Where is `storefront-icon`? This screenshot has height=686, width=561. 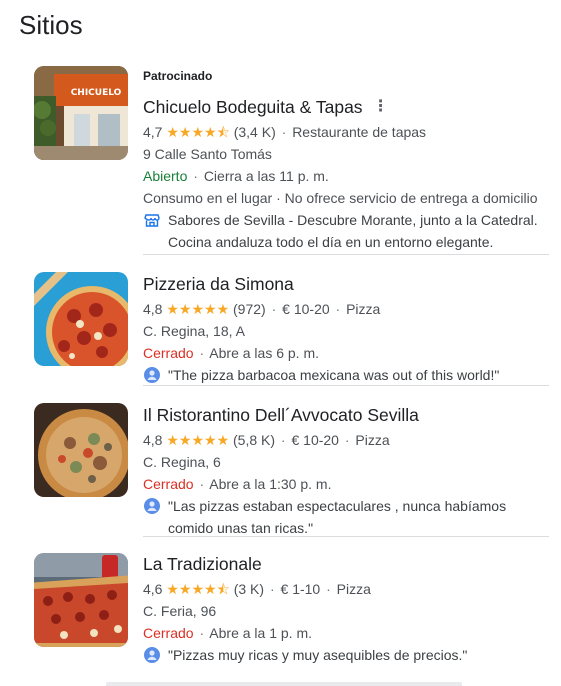
storefront-icon is located at coordinates (152, 220).